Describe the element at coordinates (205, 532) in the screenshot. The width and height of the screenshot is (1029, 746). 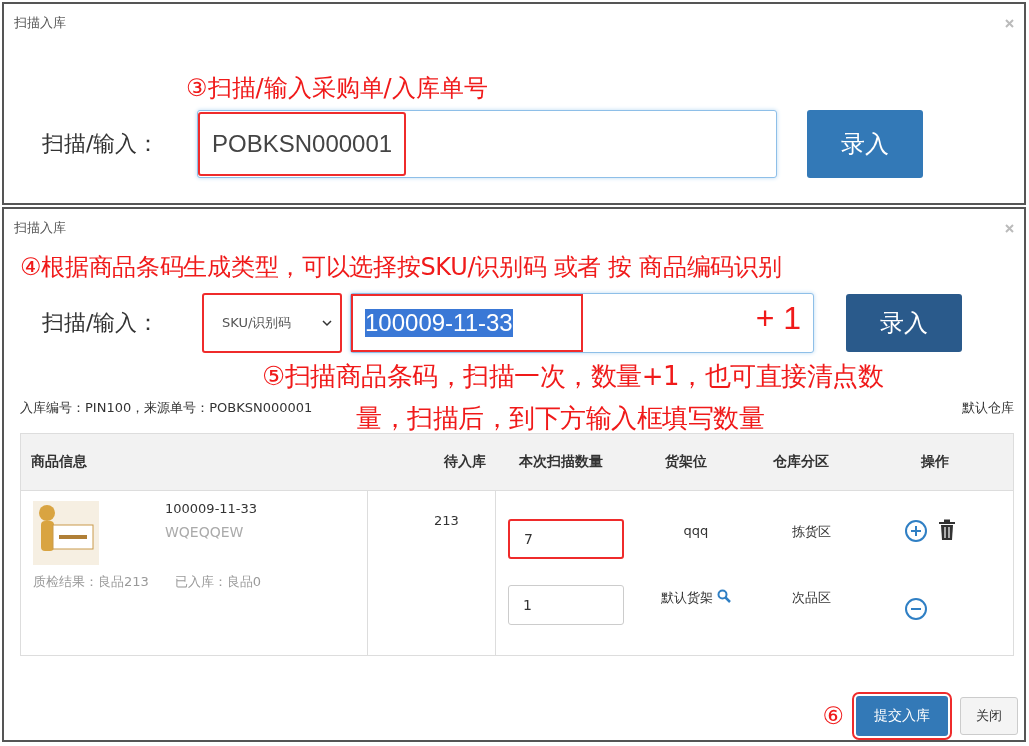
I see `product-name: WQEQQEW` at that location.